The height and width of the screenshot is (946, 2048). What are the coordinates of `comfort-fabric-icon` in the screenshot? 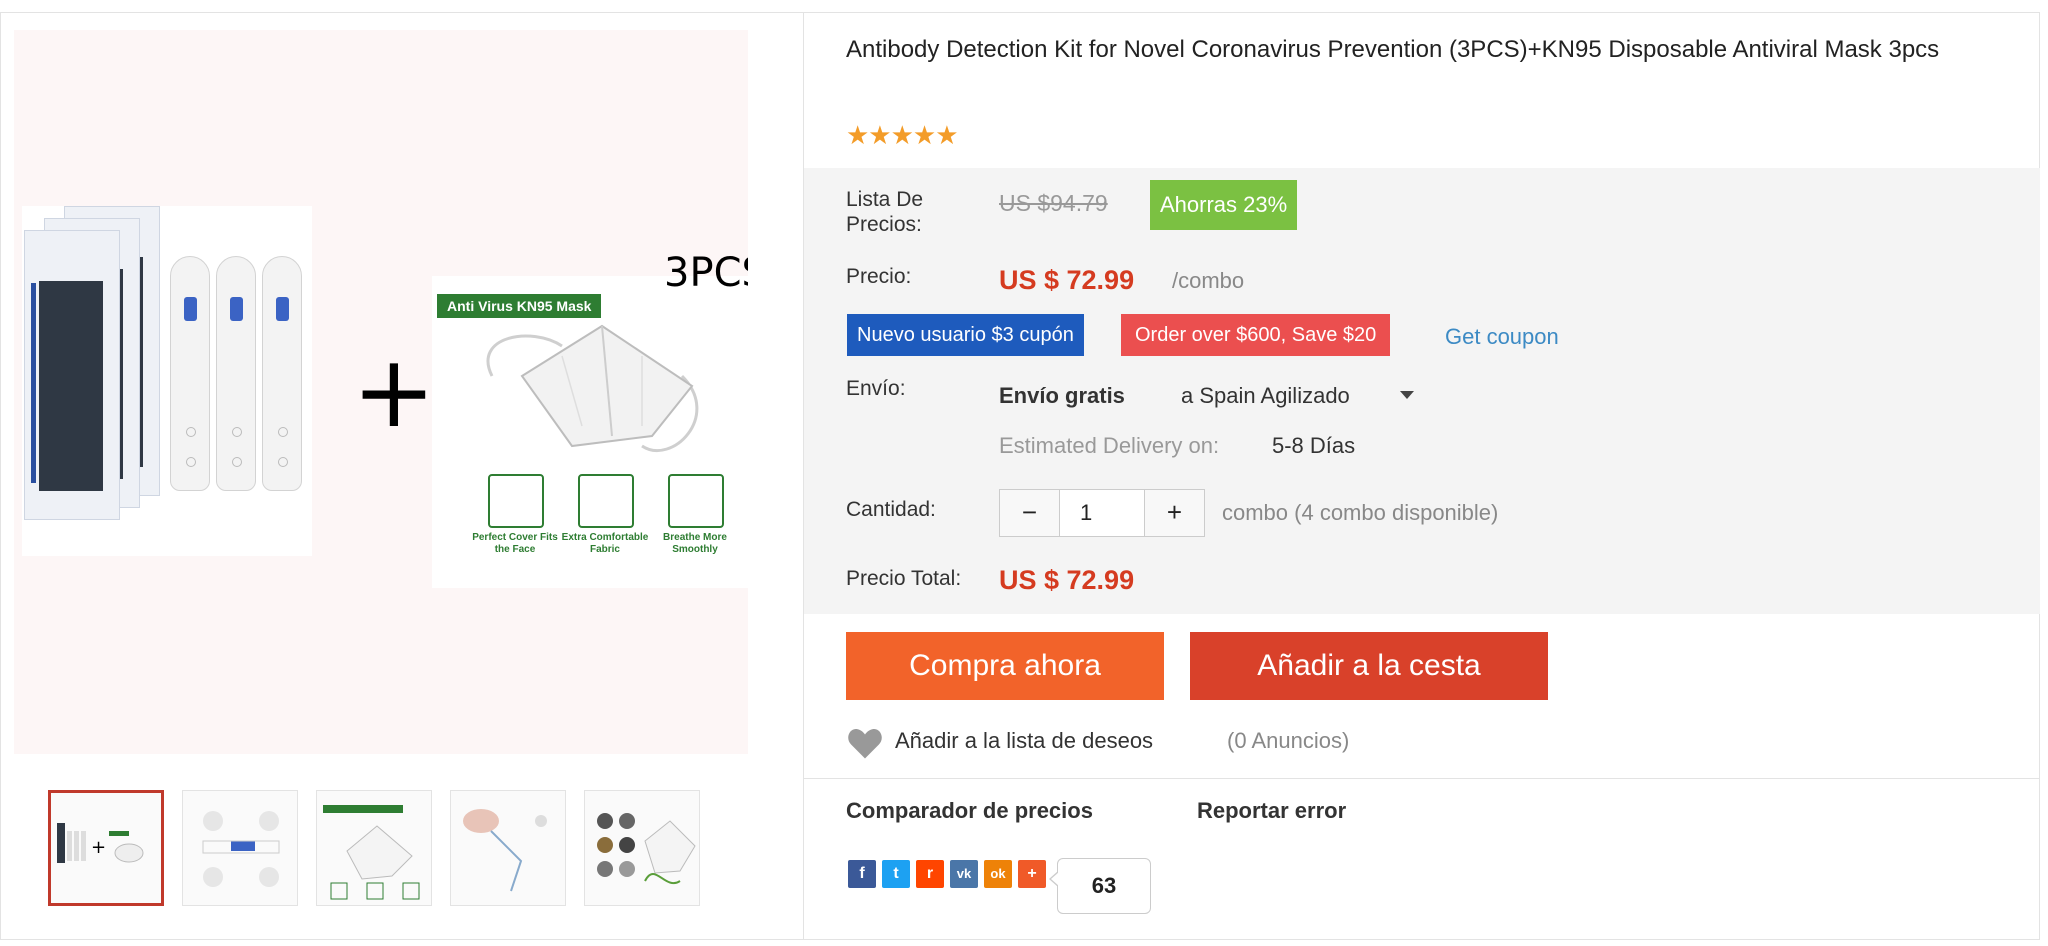 It's located at (606, 501).